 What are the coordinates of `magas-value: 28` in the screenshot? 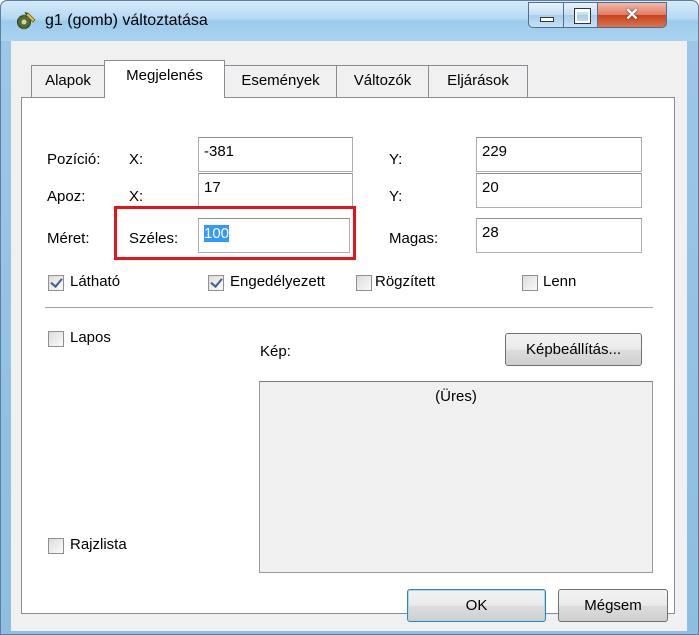 It's located at (490, 232).